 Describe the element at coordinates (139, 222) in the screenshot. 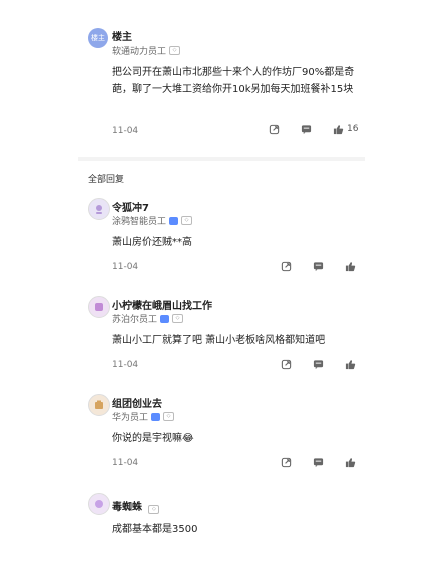

I see `reply-company: 涂鸦智能员工` at that location.